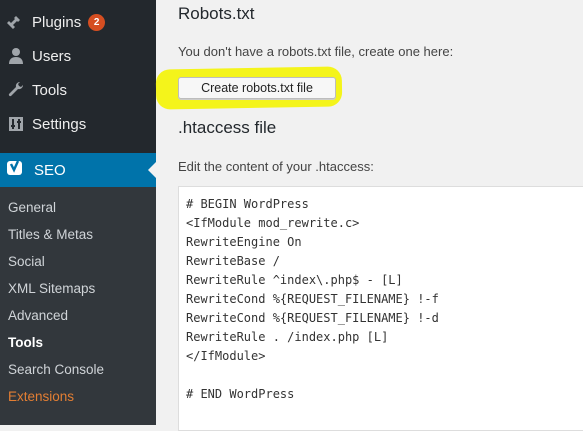  I want to click on htaccess-title: .htaccess file, so click(227, 127).